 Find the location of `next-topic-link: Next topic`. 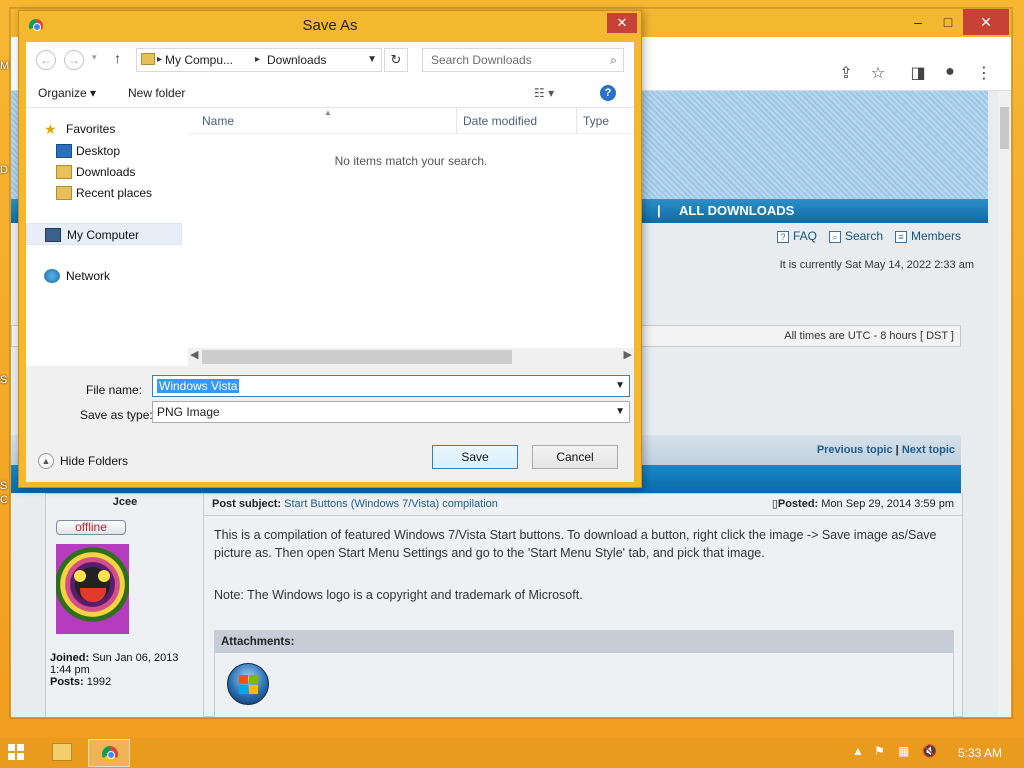

next-topic-link: Next topic is located at coordinates (928, 450).